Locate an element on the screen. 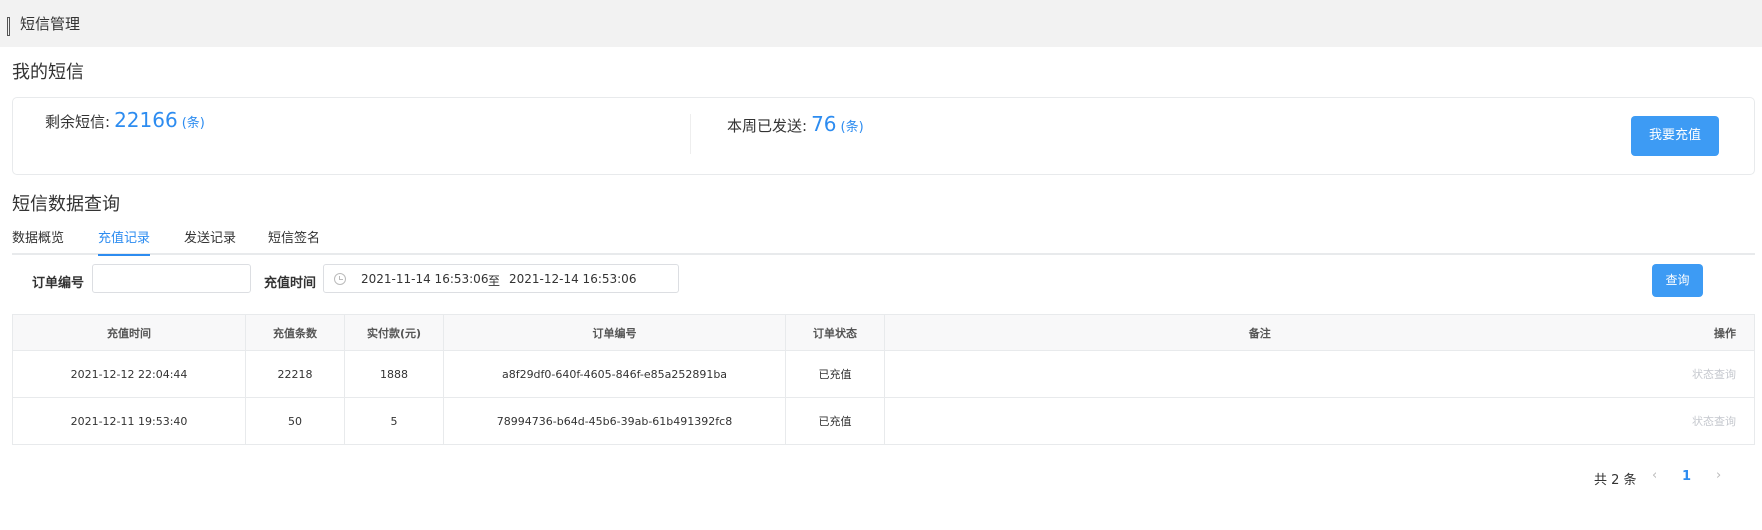 This screenshot has width=1762, height=530. tab-bar: 数据概览 充值记录 发送记录 短信签名 is located at coordinates (883, 240).